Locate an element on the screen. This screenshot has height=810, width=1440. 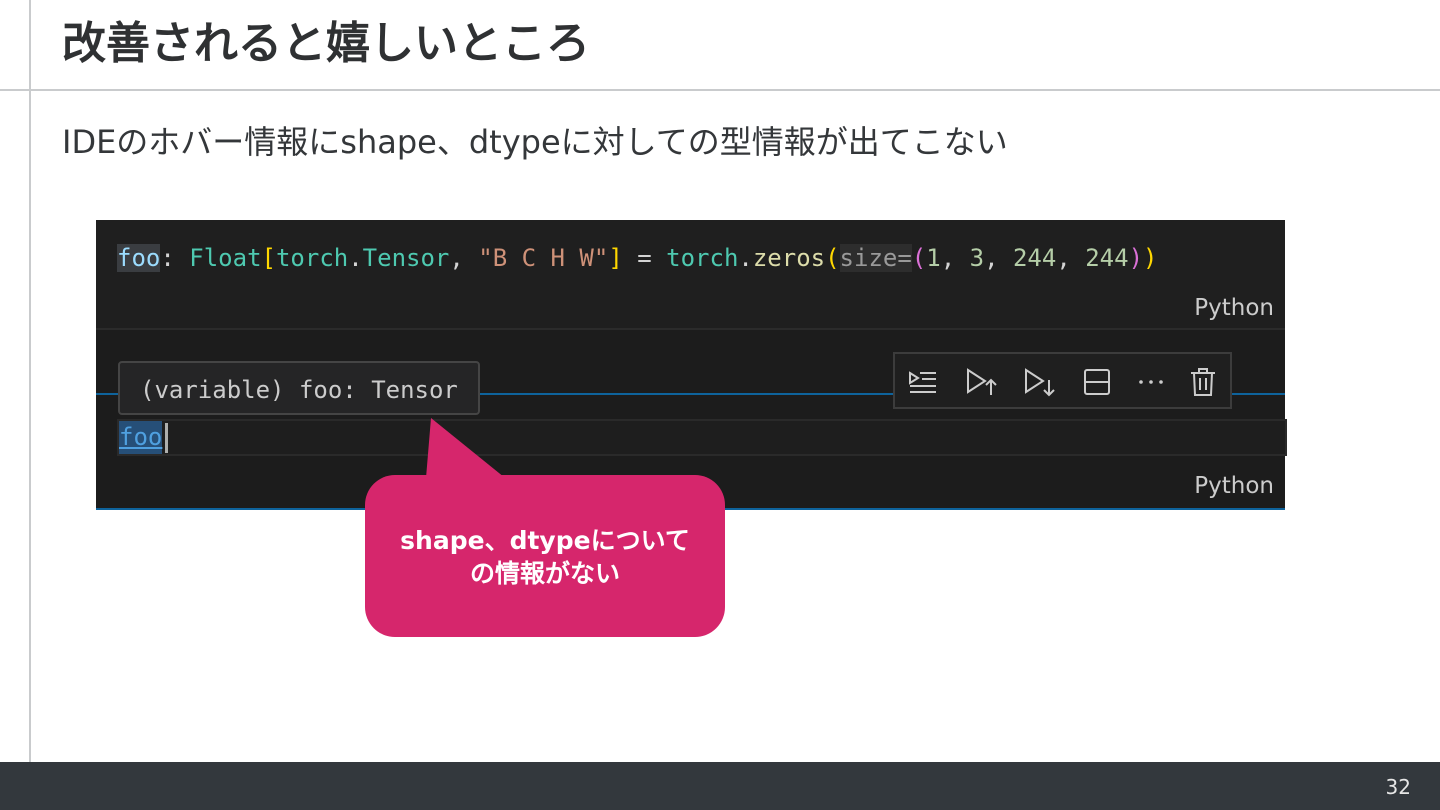
token-string: "B C H W" is located at coordinates (543, 258).